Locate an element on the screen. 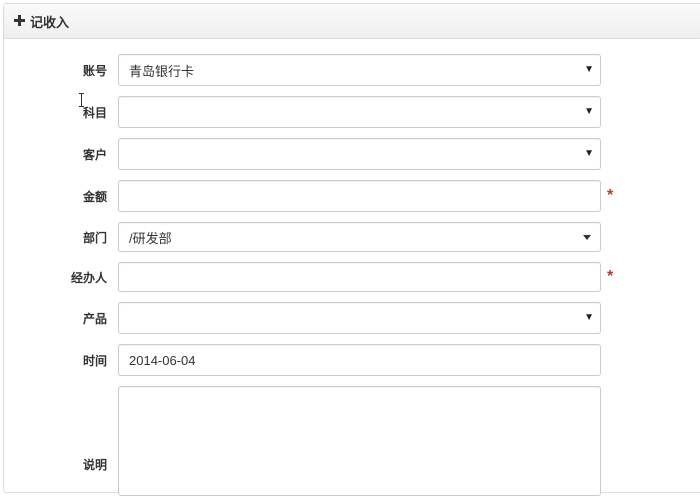 Image resolution: width=700 pixels, height=496 pixels. form-row-handler: 经办人 * is located at coordinates (350, 277).